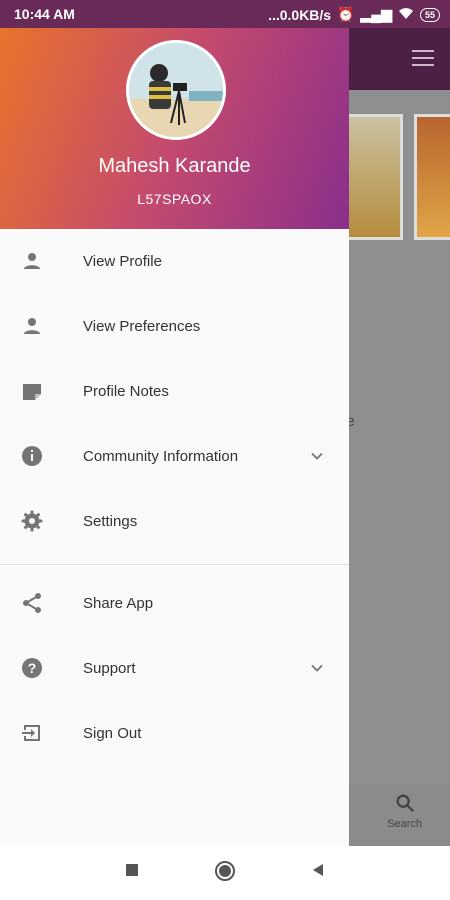  I want to click on divider, so click(174, 564).